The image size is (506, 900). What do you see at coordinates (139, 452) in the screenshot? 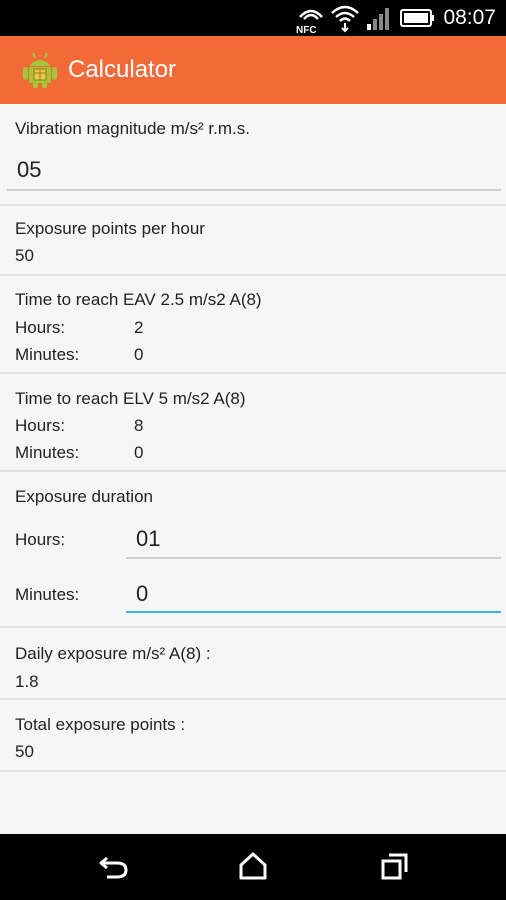
I see `elv-minutes-value: 0` at bounding box center [139, 452].